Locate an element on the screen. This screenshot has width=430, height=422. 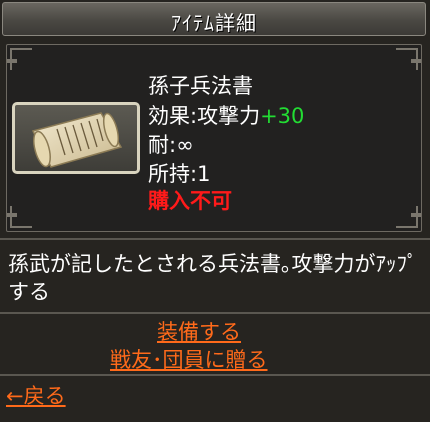
scroll-icon is located at coordinates (77, 140).